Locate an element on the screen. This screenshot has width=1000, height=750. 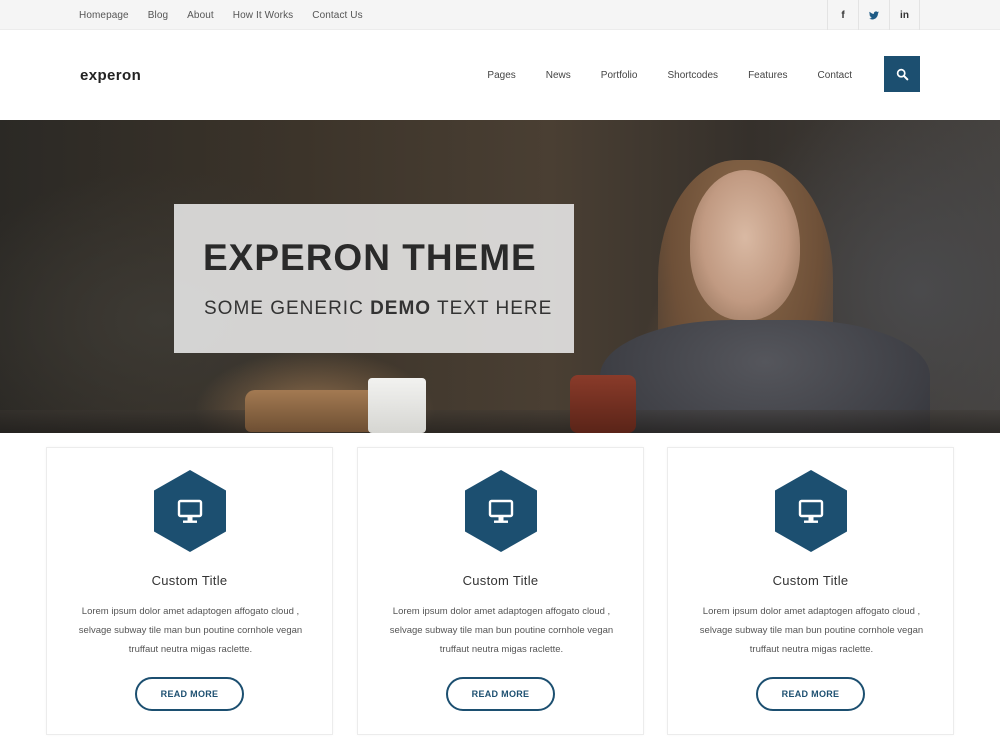
search-button is located at coordinates (902, 74).